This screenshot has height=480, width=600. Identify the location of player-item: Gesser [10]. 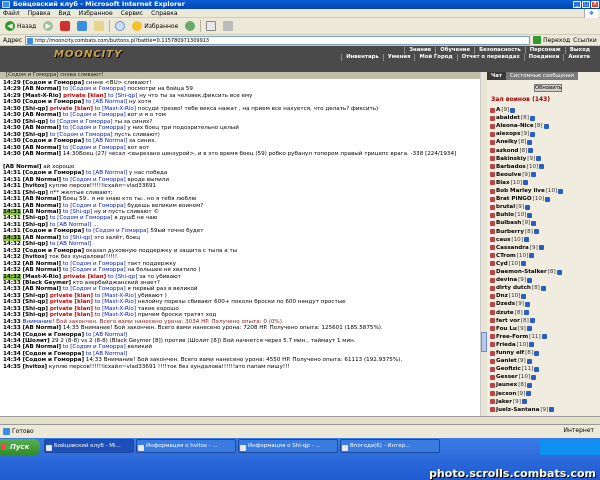
(540, 377).